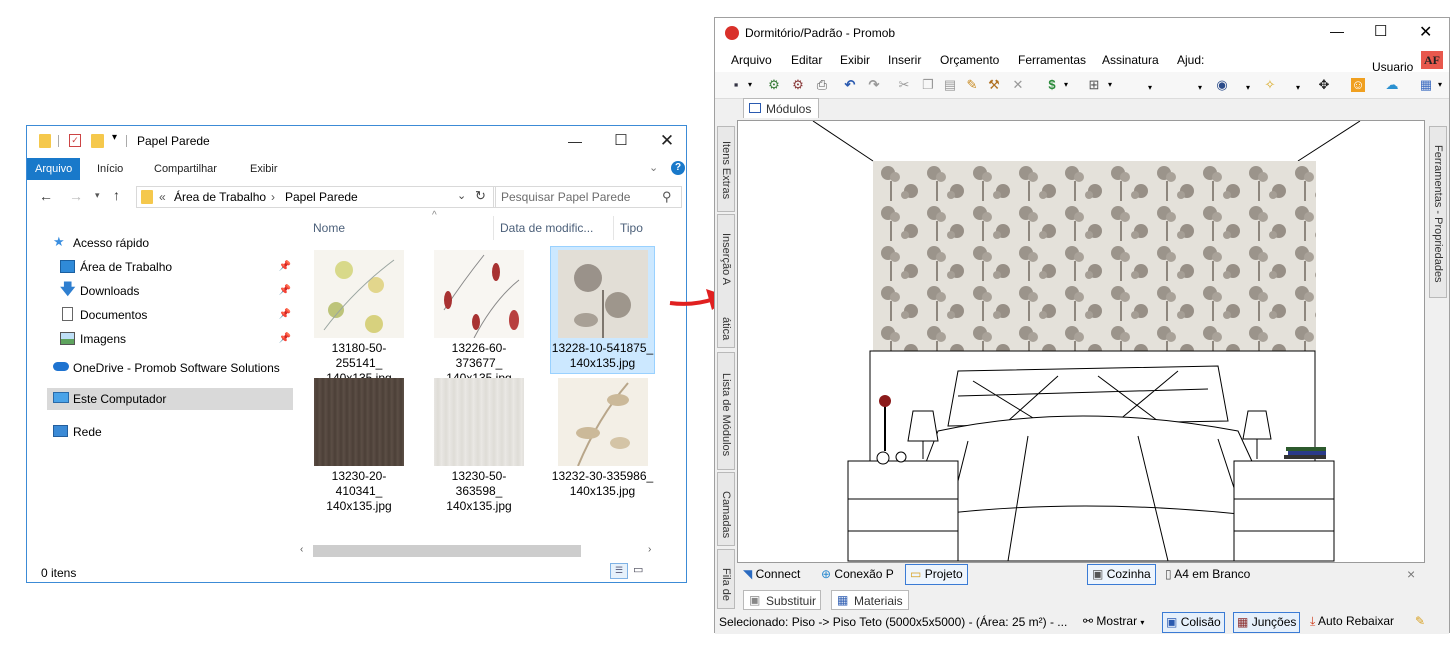  I want to click on colisao-toggle: ▣ Colisão, so click(1193, 622).